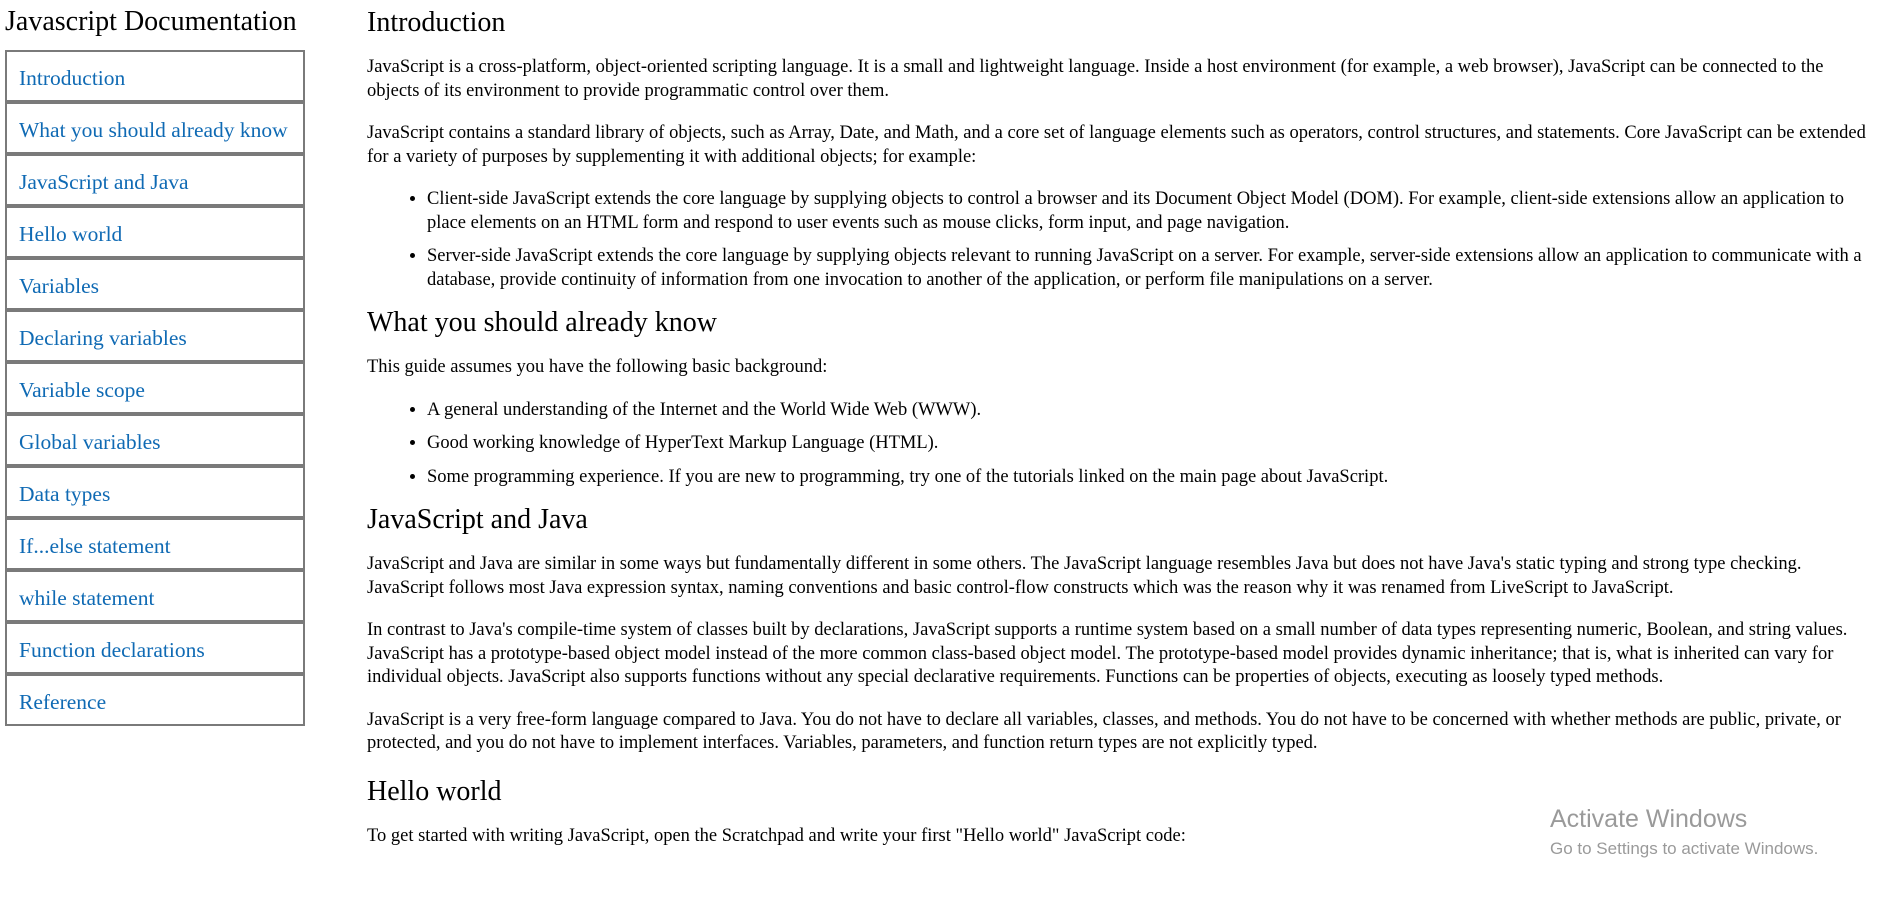 Image resolution: width=1892 pixels, height=897 pixels. I want to click on nav-link-introduction: Introduction, so click(155, 76).